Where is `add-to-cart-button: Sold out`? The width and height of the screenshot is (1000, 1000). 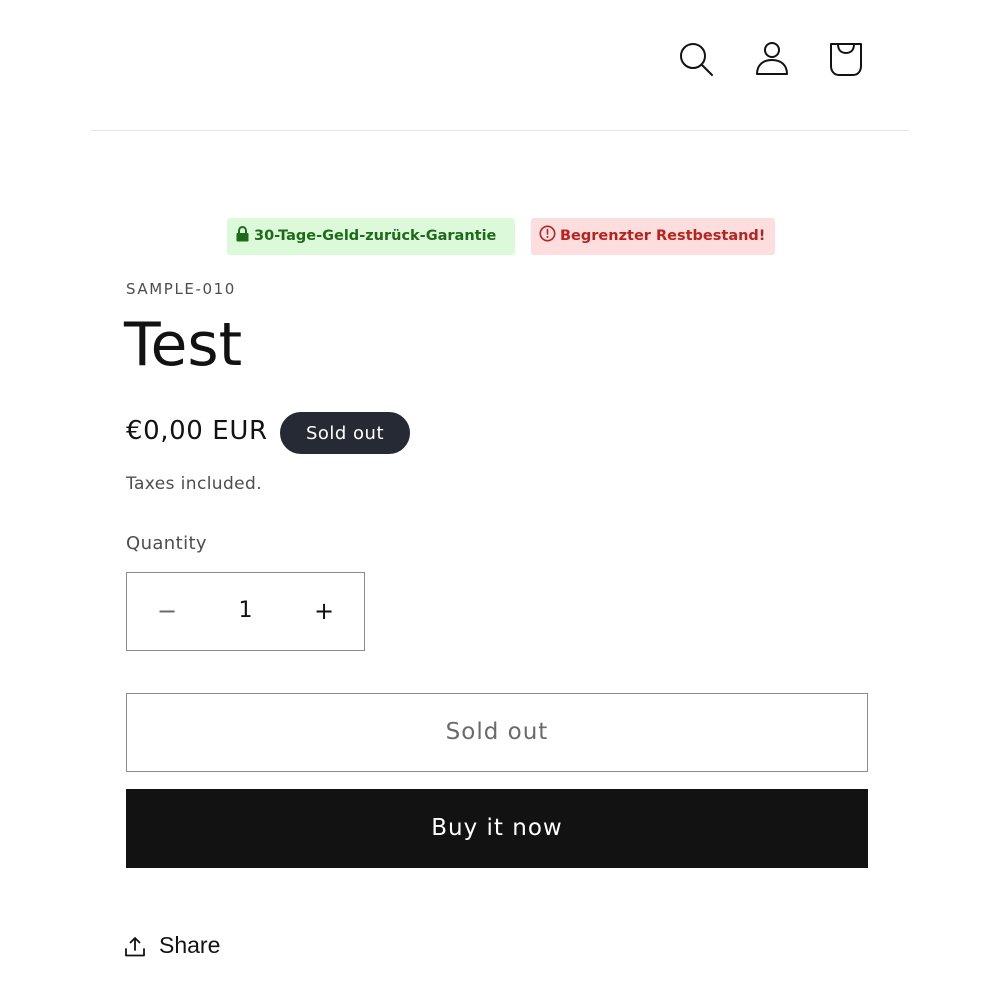
add-to-cart-button: Sold out is located at coordinates (497, 732).